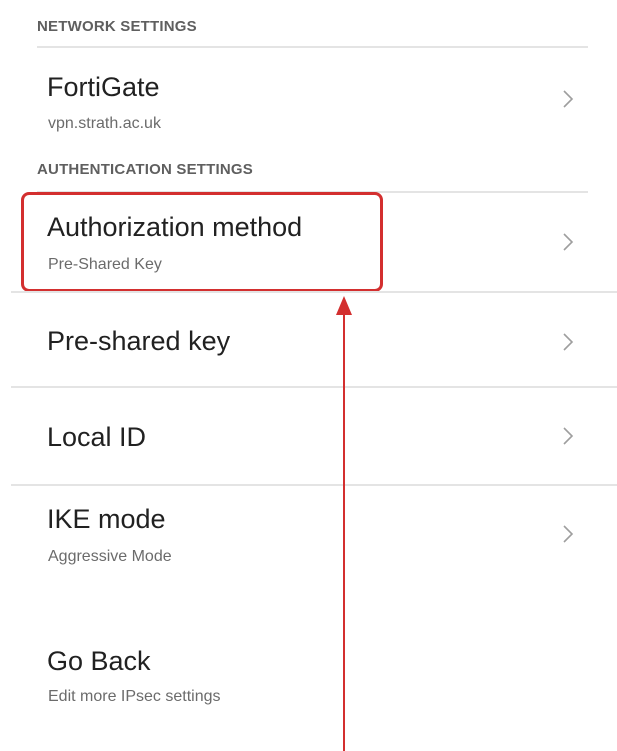  What do you see at coordinates (344, 523) in the screenshot?
I see `arrow-up-icon` at bounding box center [344, 523].